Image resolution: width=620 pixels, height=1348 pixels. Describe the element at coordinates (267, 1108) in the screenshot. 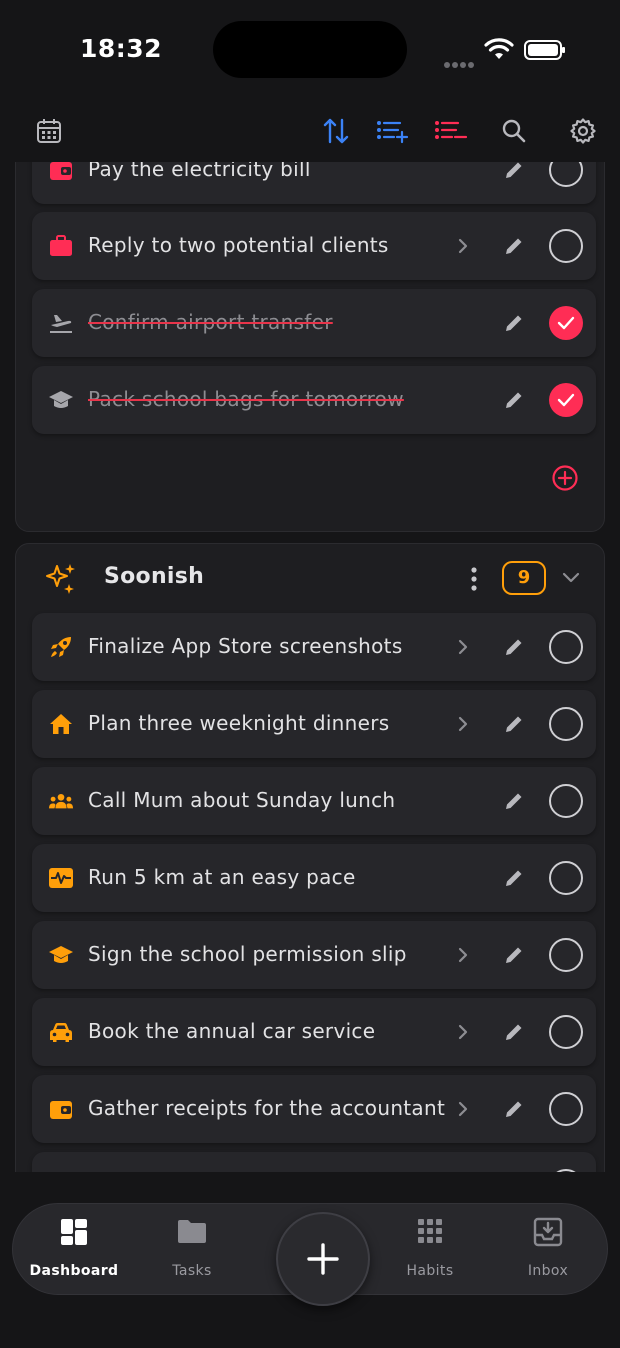

I see `task-label: Gather receipts for the accountant` at that location.